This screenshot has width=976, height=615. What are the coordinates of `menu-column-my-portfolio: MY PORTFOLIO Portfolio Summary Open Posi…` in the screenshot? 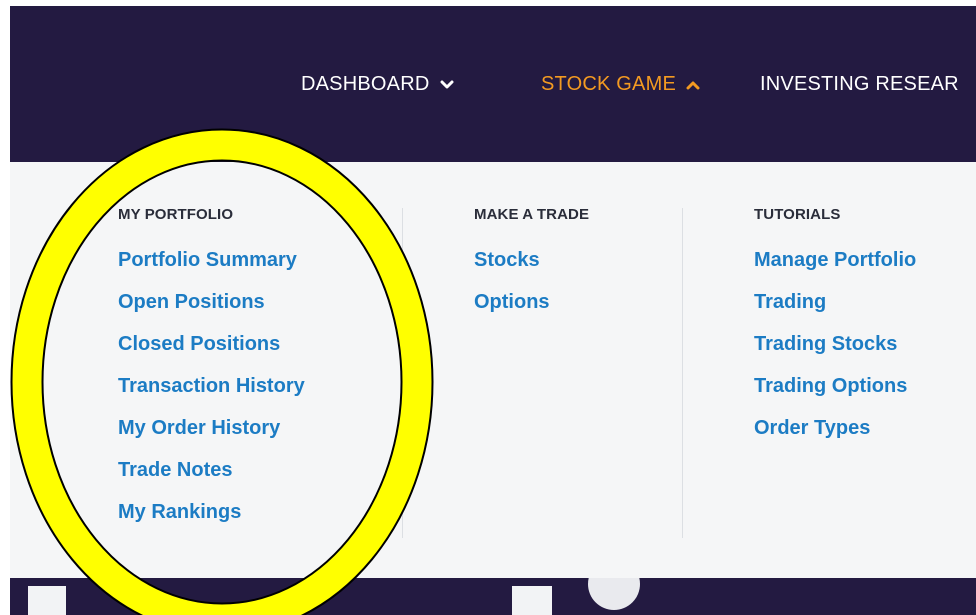 It's located at (211, 374).